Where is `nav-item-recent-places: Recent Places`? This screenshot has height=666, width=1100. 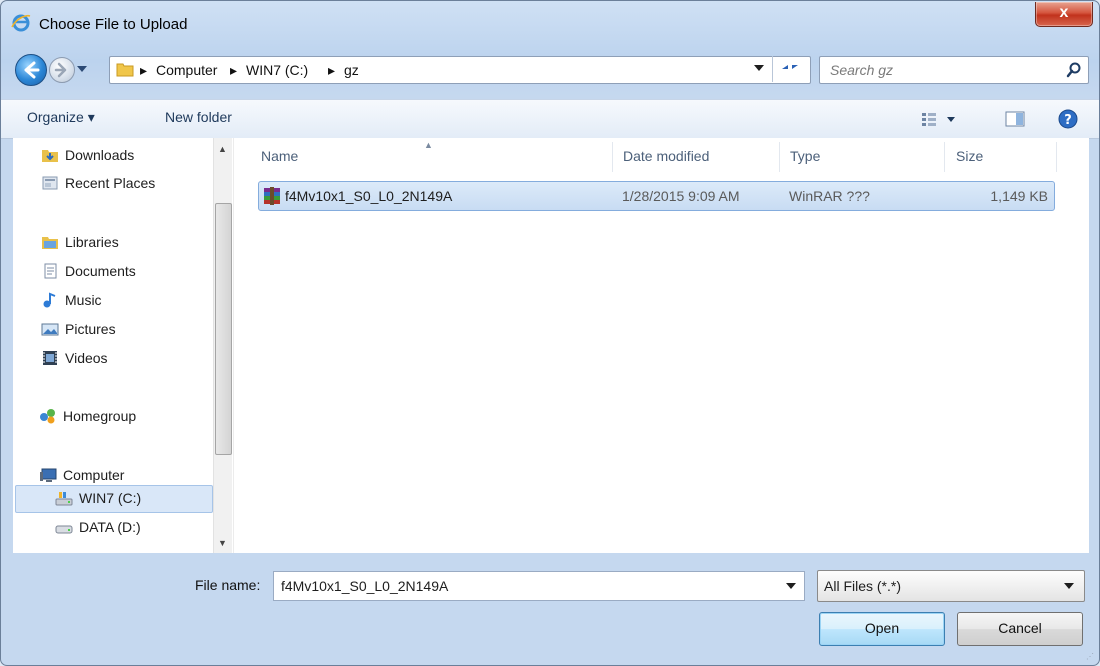 nav-item-recent-places: Recent Places is located at coordinates (98, 183).